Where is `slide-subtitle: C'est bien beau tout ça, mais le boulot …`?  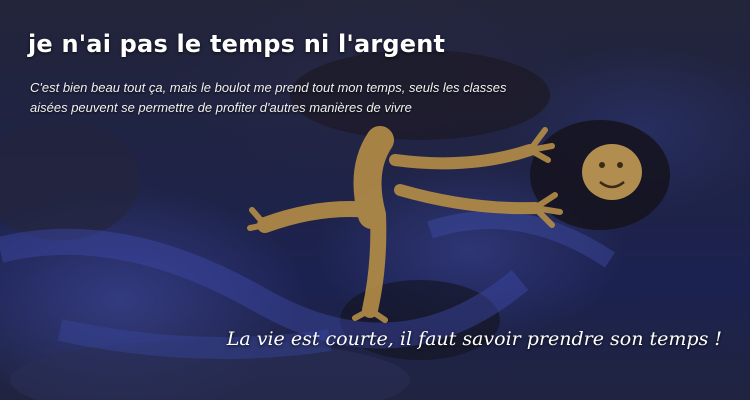
slide-subtitle: C'est bien beau tout ça, mais le boulot … is located at coordinates (268, 97).